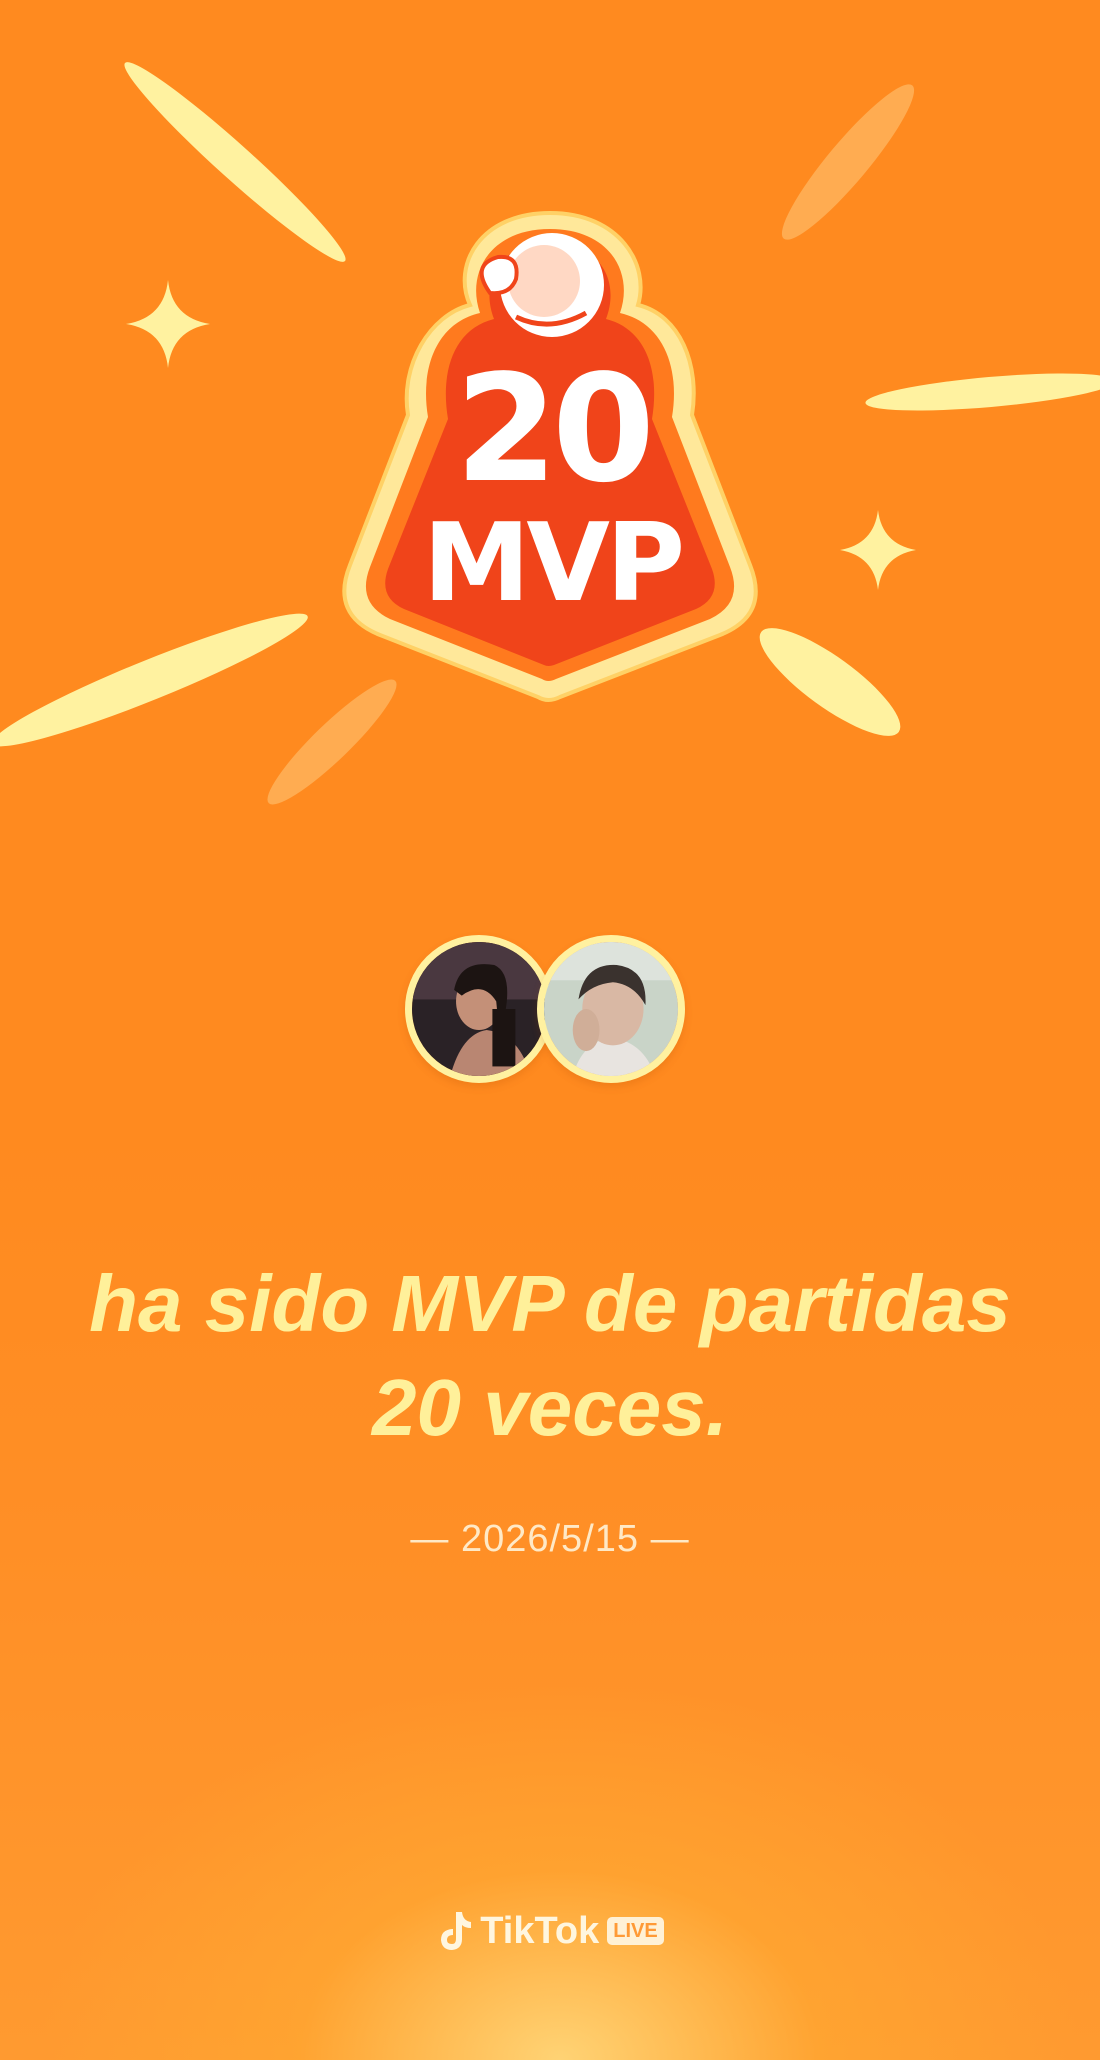 The height and width of the screenshot is (2060, 1100). Describe the element at coordinates (154, 680) in the screenshot. I see `ray-left` at that location.